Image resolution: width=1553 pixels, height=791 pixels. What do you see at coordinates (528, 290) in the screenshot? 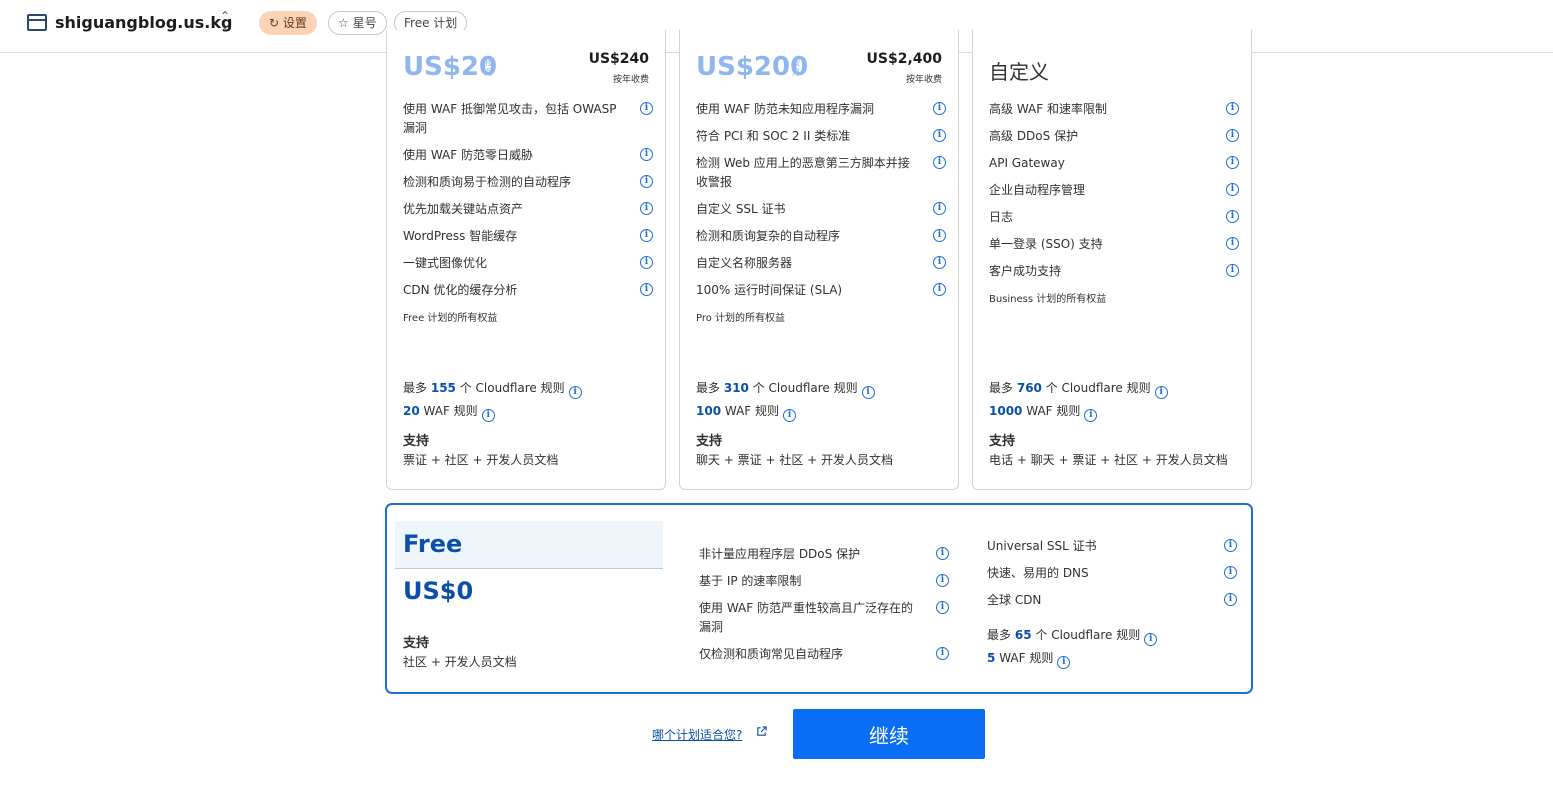
I see `feature-item: CDN 优化的缓存分析 i` at bounding box center [528, 290].